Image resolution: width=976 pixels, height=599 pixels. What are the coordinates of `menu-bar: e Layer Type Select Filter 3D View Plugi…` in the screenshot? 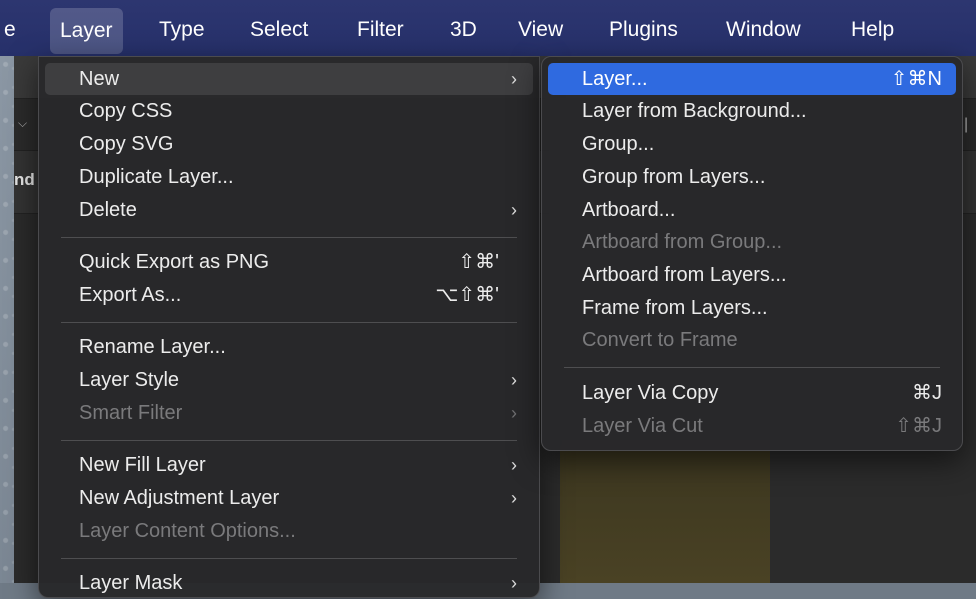 It's located at (488, 28).